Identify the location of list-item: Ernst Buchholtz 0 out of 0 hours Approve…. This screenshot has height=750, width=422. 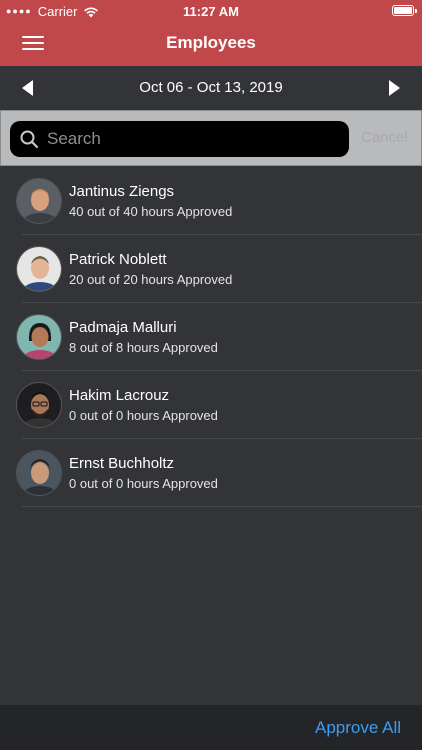
(211, 473).